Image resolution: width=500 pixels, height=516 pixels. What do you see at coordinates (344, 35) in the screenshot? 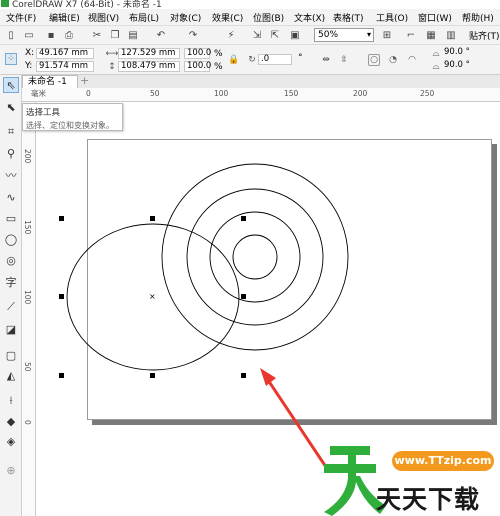
I see `zoom-level-select: 50% ▾` at bounding box center [344, 35].